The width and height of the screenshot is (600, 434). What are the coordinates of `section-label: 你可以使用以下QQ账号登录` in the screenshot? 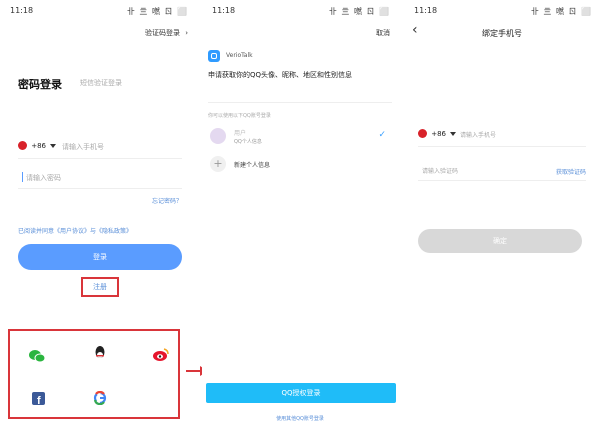 It's located at (239, 116).